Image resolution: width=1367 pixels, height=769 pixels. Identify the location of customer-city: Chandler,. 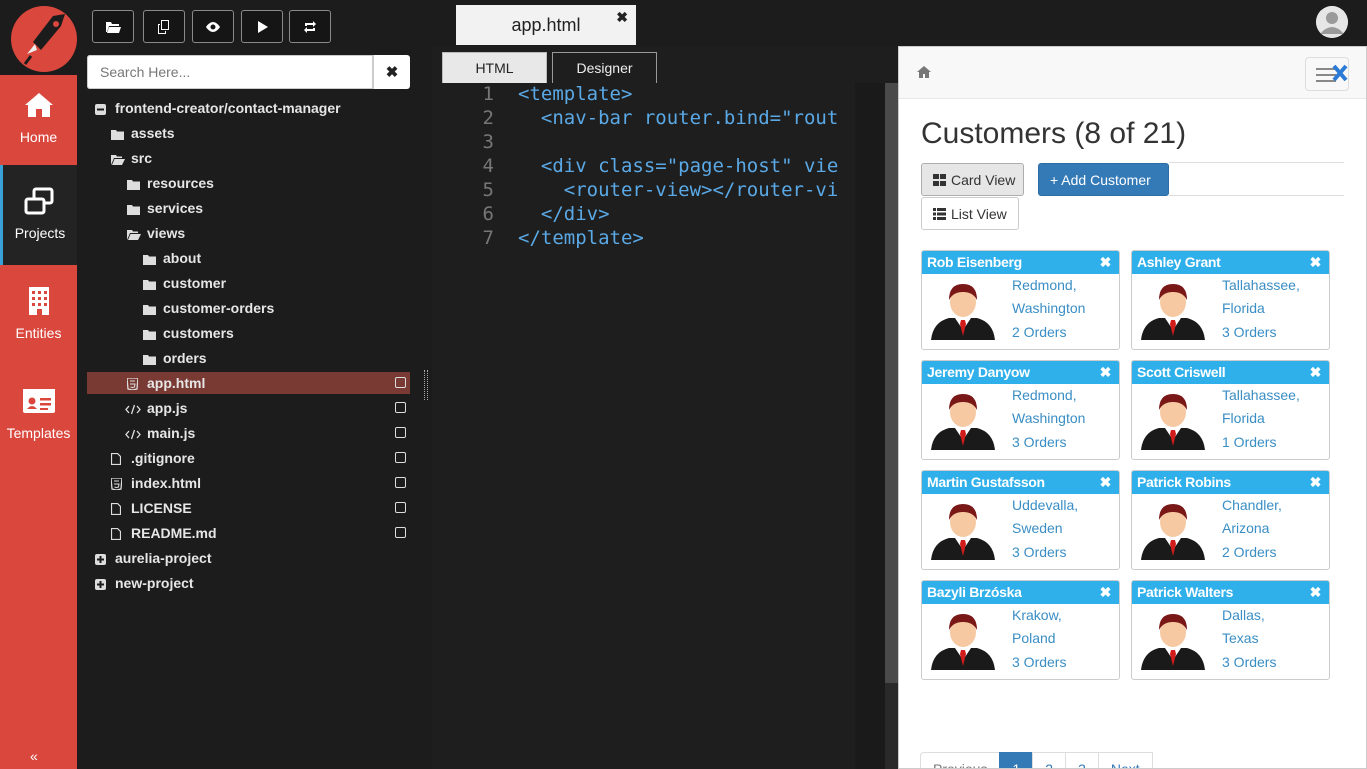
(1252, 505).